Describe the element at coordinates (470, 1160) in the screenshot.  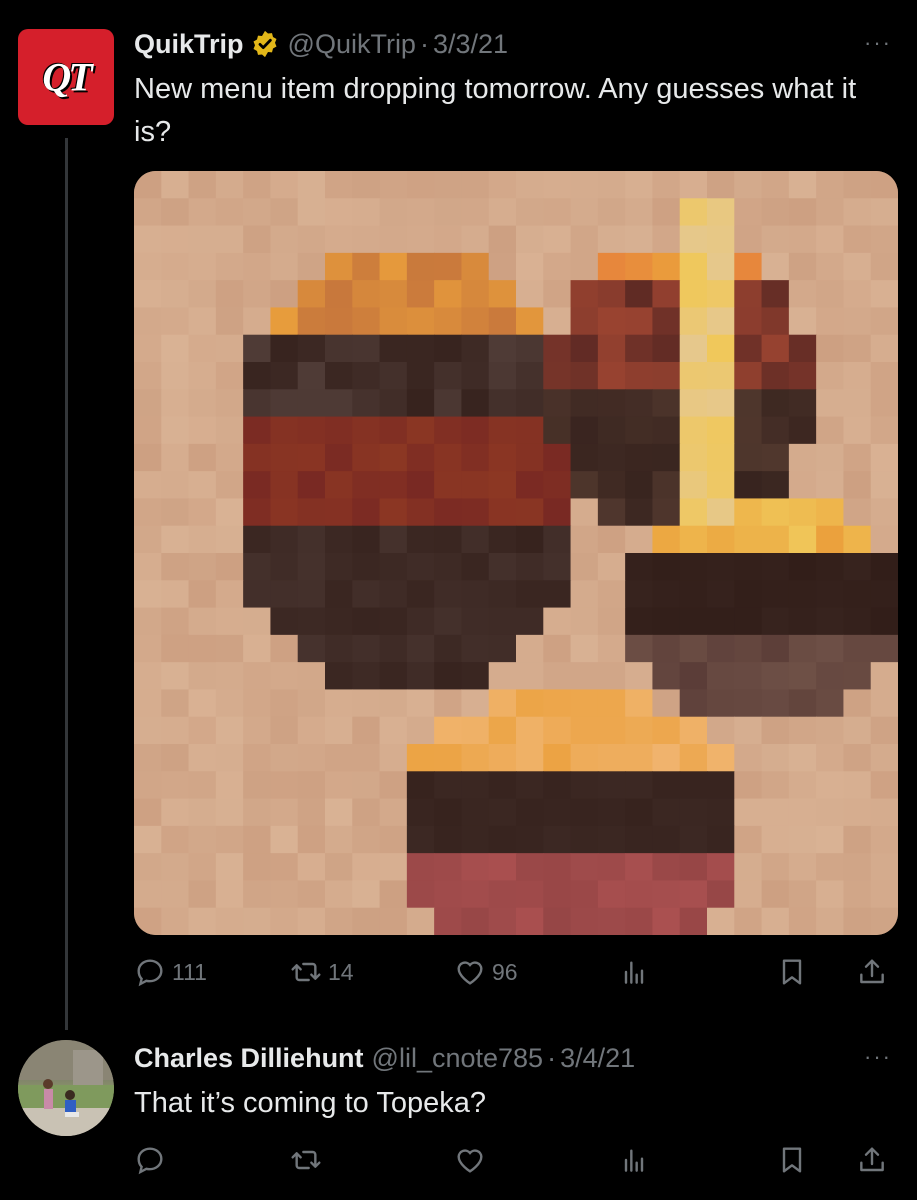
I see `like-button` at that location.